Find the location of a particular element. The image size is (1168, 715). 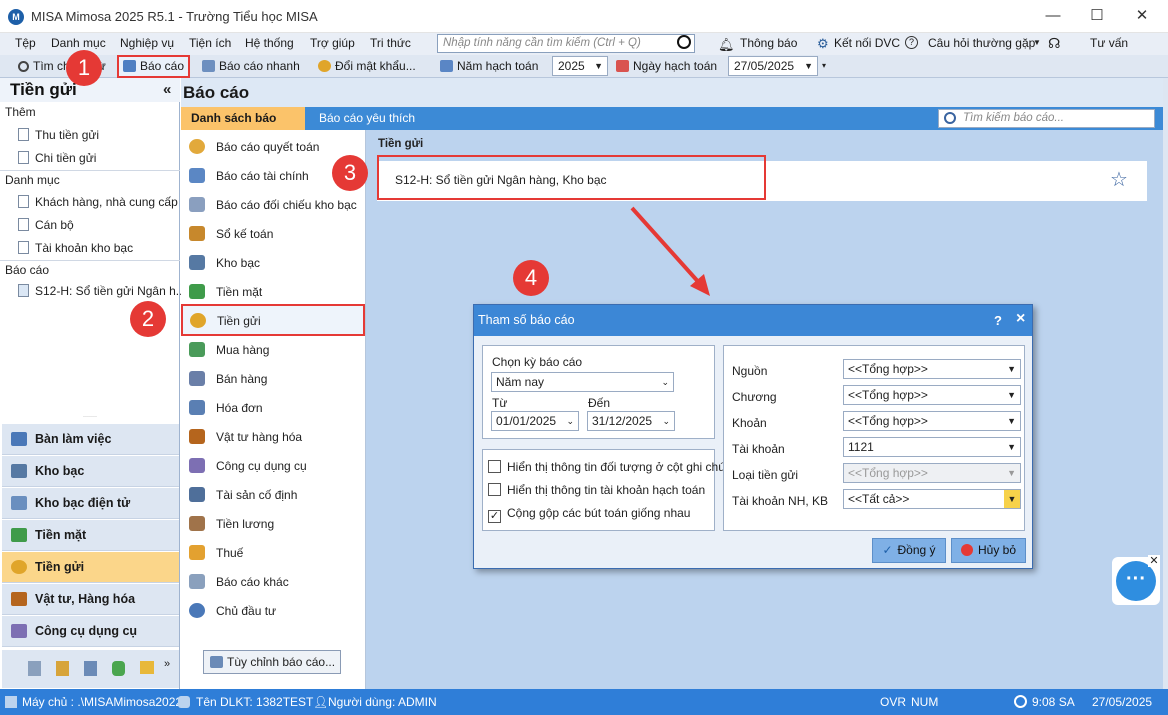

calculator-icon is located at coordinates (34, 668).